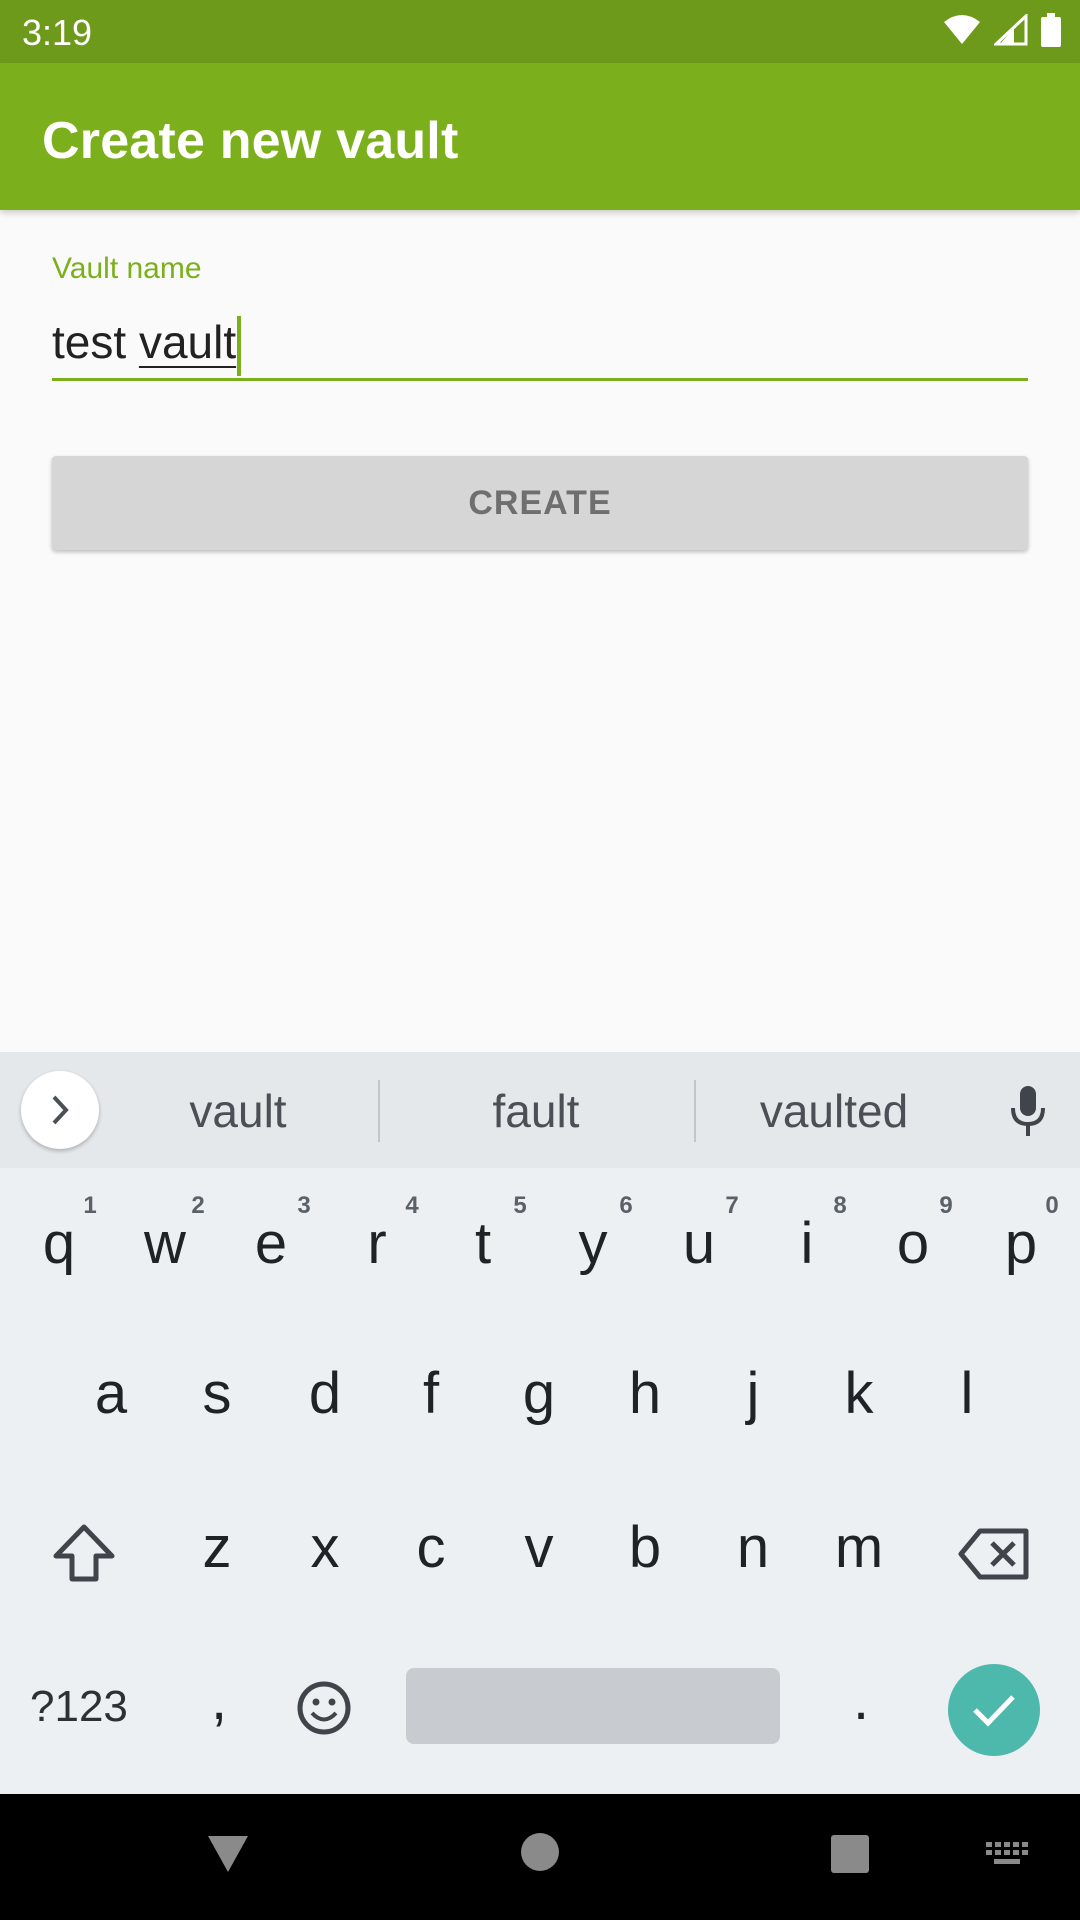 The image size is (1080, 1920). What do you see at coordinates (540, 1852) in the screenshot?
I see `home-icon` at bounding box center [540, 1852].